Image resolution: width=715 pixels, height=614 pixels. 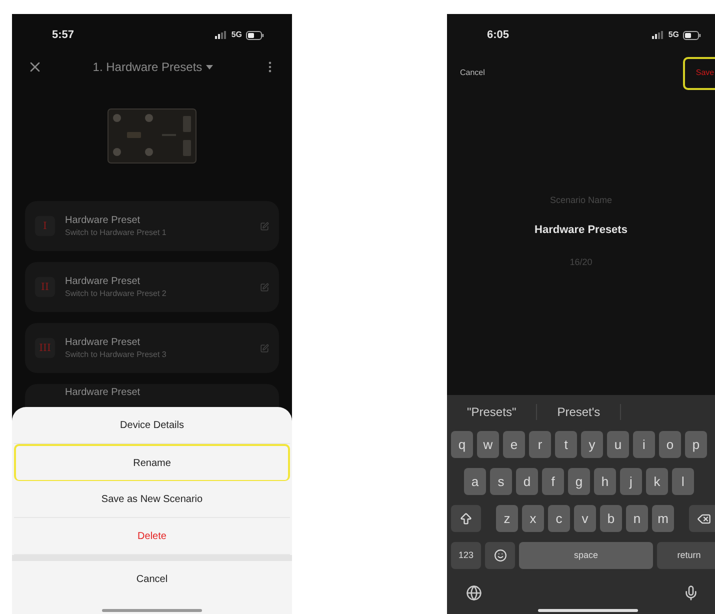 I want to click on keyboard-key: g, so click(x=579, y=481).